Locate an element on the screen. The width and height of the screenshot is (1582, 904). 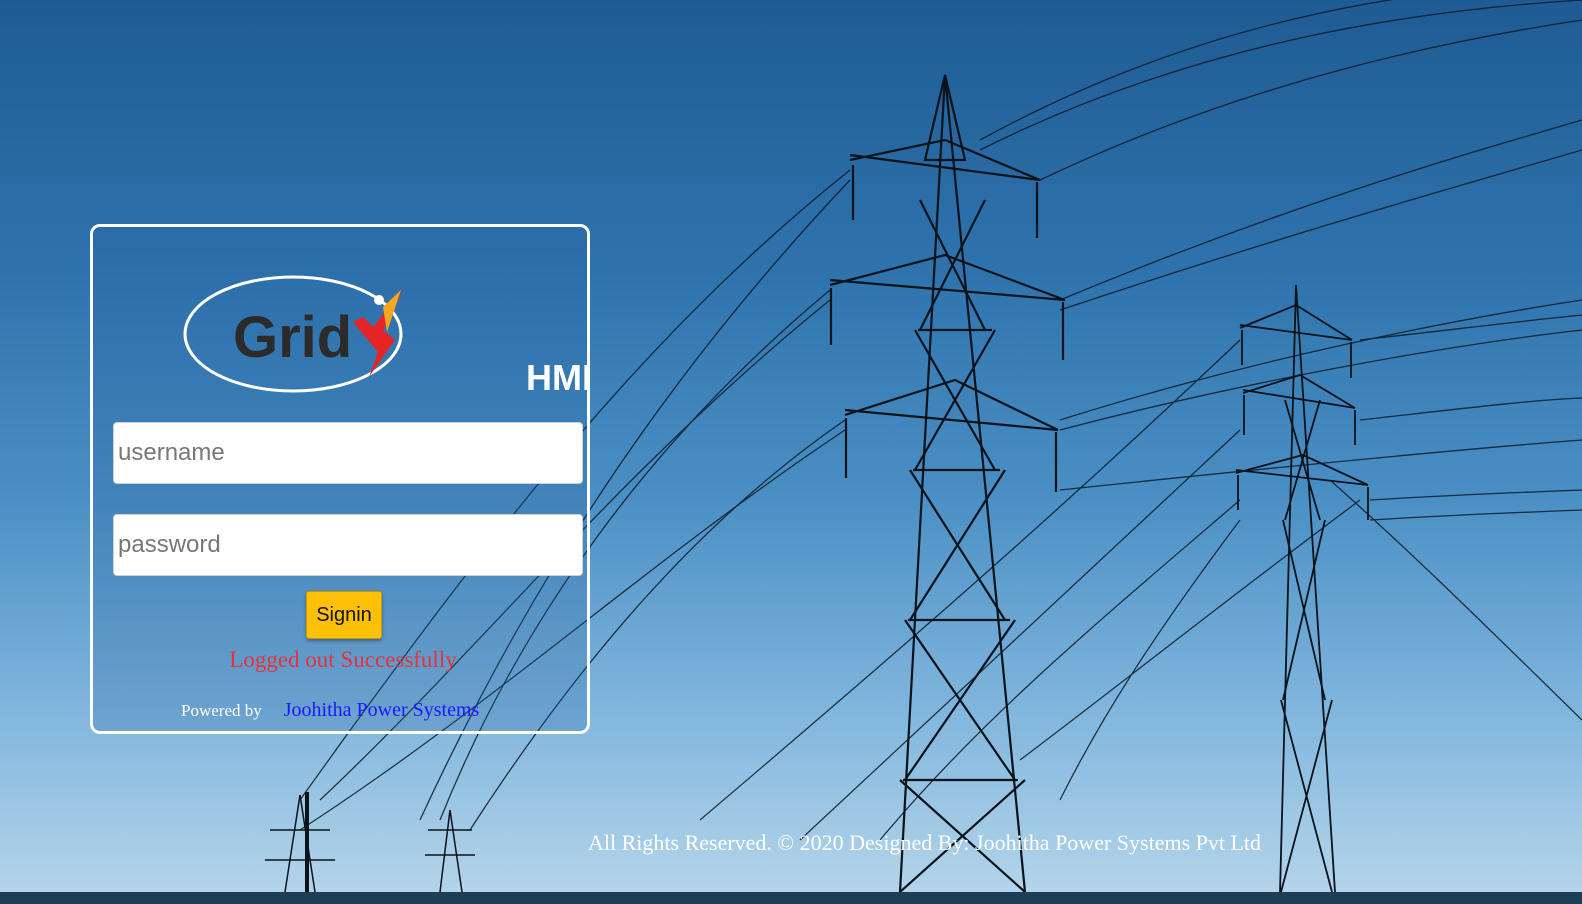
logo-hmi-text: HMI is located at coordinates (559, 377).